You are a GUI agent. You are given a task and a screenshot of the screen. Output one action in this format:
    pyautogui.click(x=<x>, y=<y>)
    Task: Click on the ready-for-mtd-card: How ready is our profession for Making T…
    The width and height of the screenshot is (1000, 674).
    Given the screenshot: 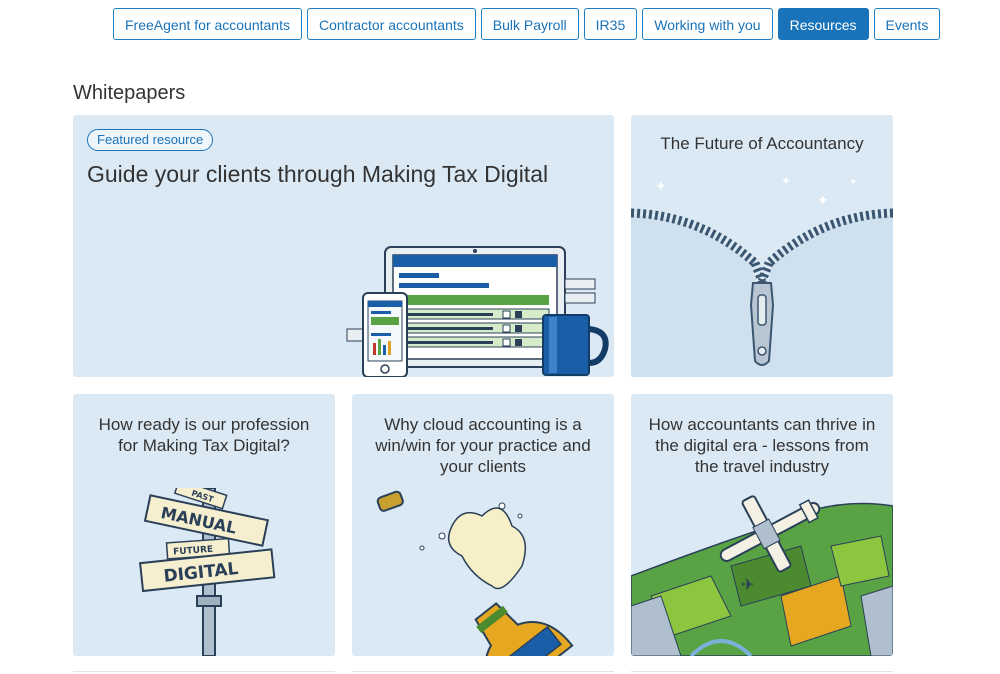 What is the action you would take?
    pyautogui.click(x=204, y=525)
    